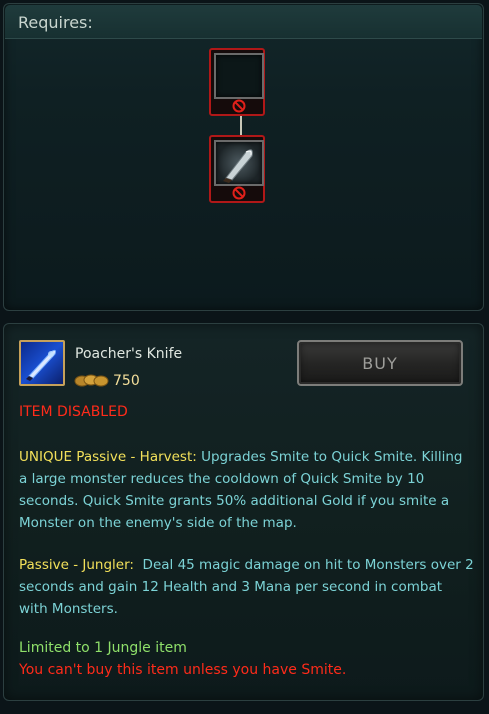 This screenshot has height=714, width=489. What do you see at coordinates (129, 354) in the screenshot?
I see `item-name: Poacher's Knife` at bounding box center [129, 354].